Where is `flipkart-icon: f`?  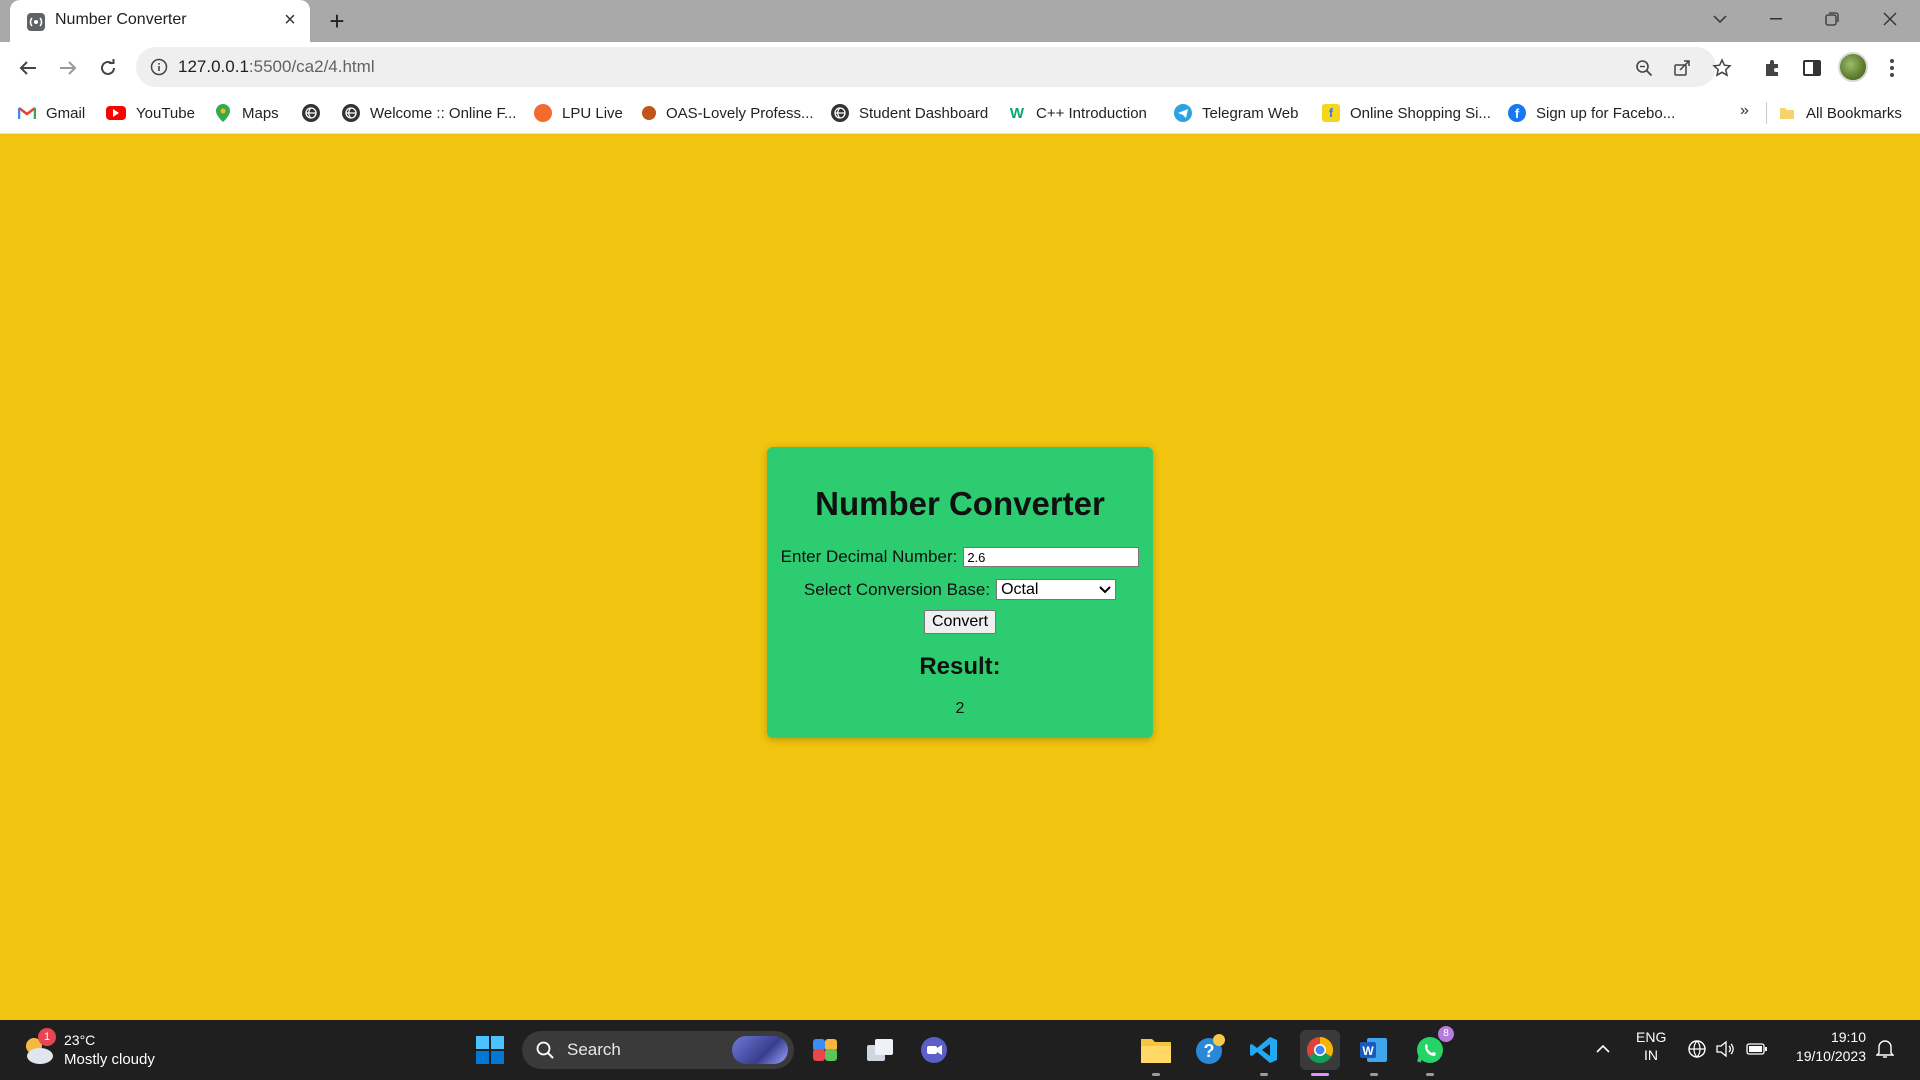
flipkart-icon: f is located at coordinates (1331, 113).